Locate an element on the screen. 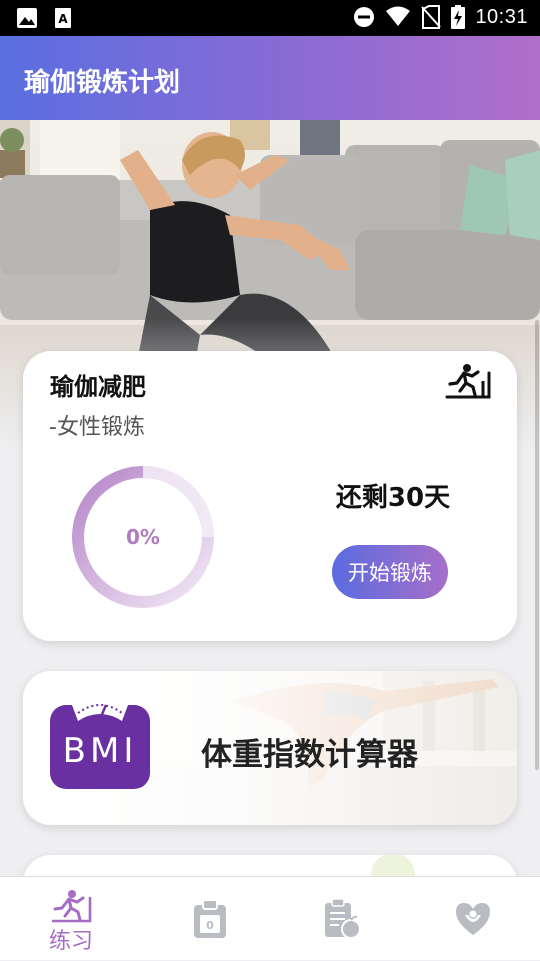 Image resolution: width=540 pixels, height=961 pixels. svg-text: A is located at coordinates (63, 19).